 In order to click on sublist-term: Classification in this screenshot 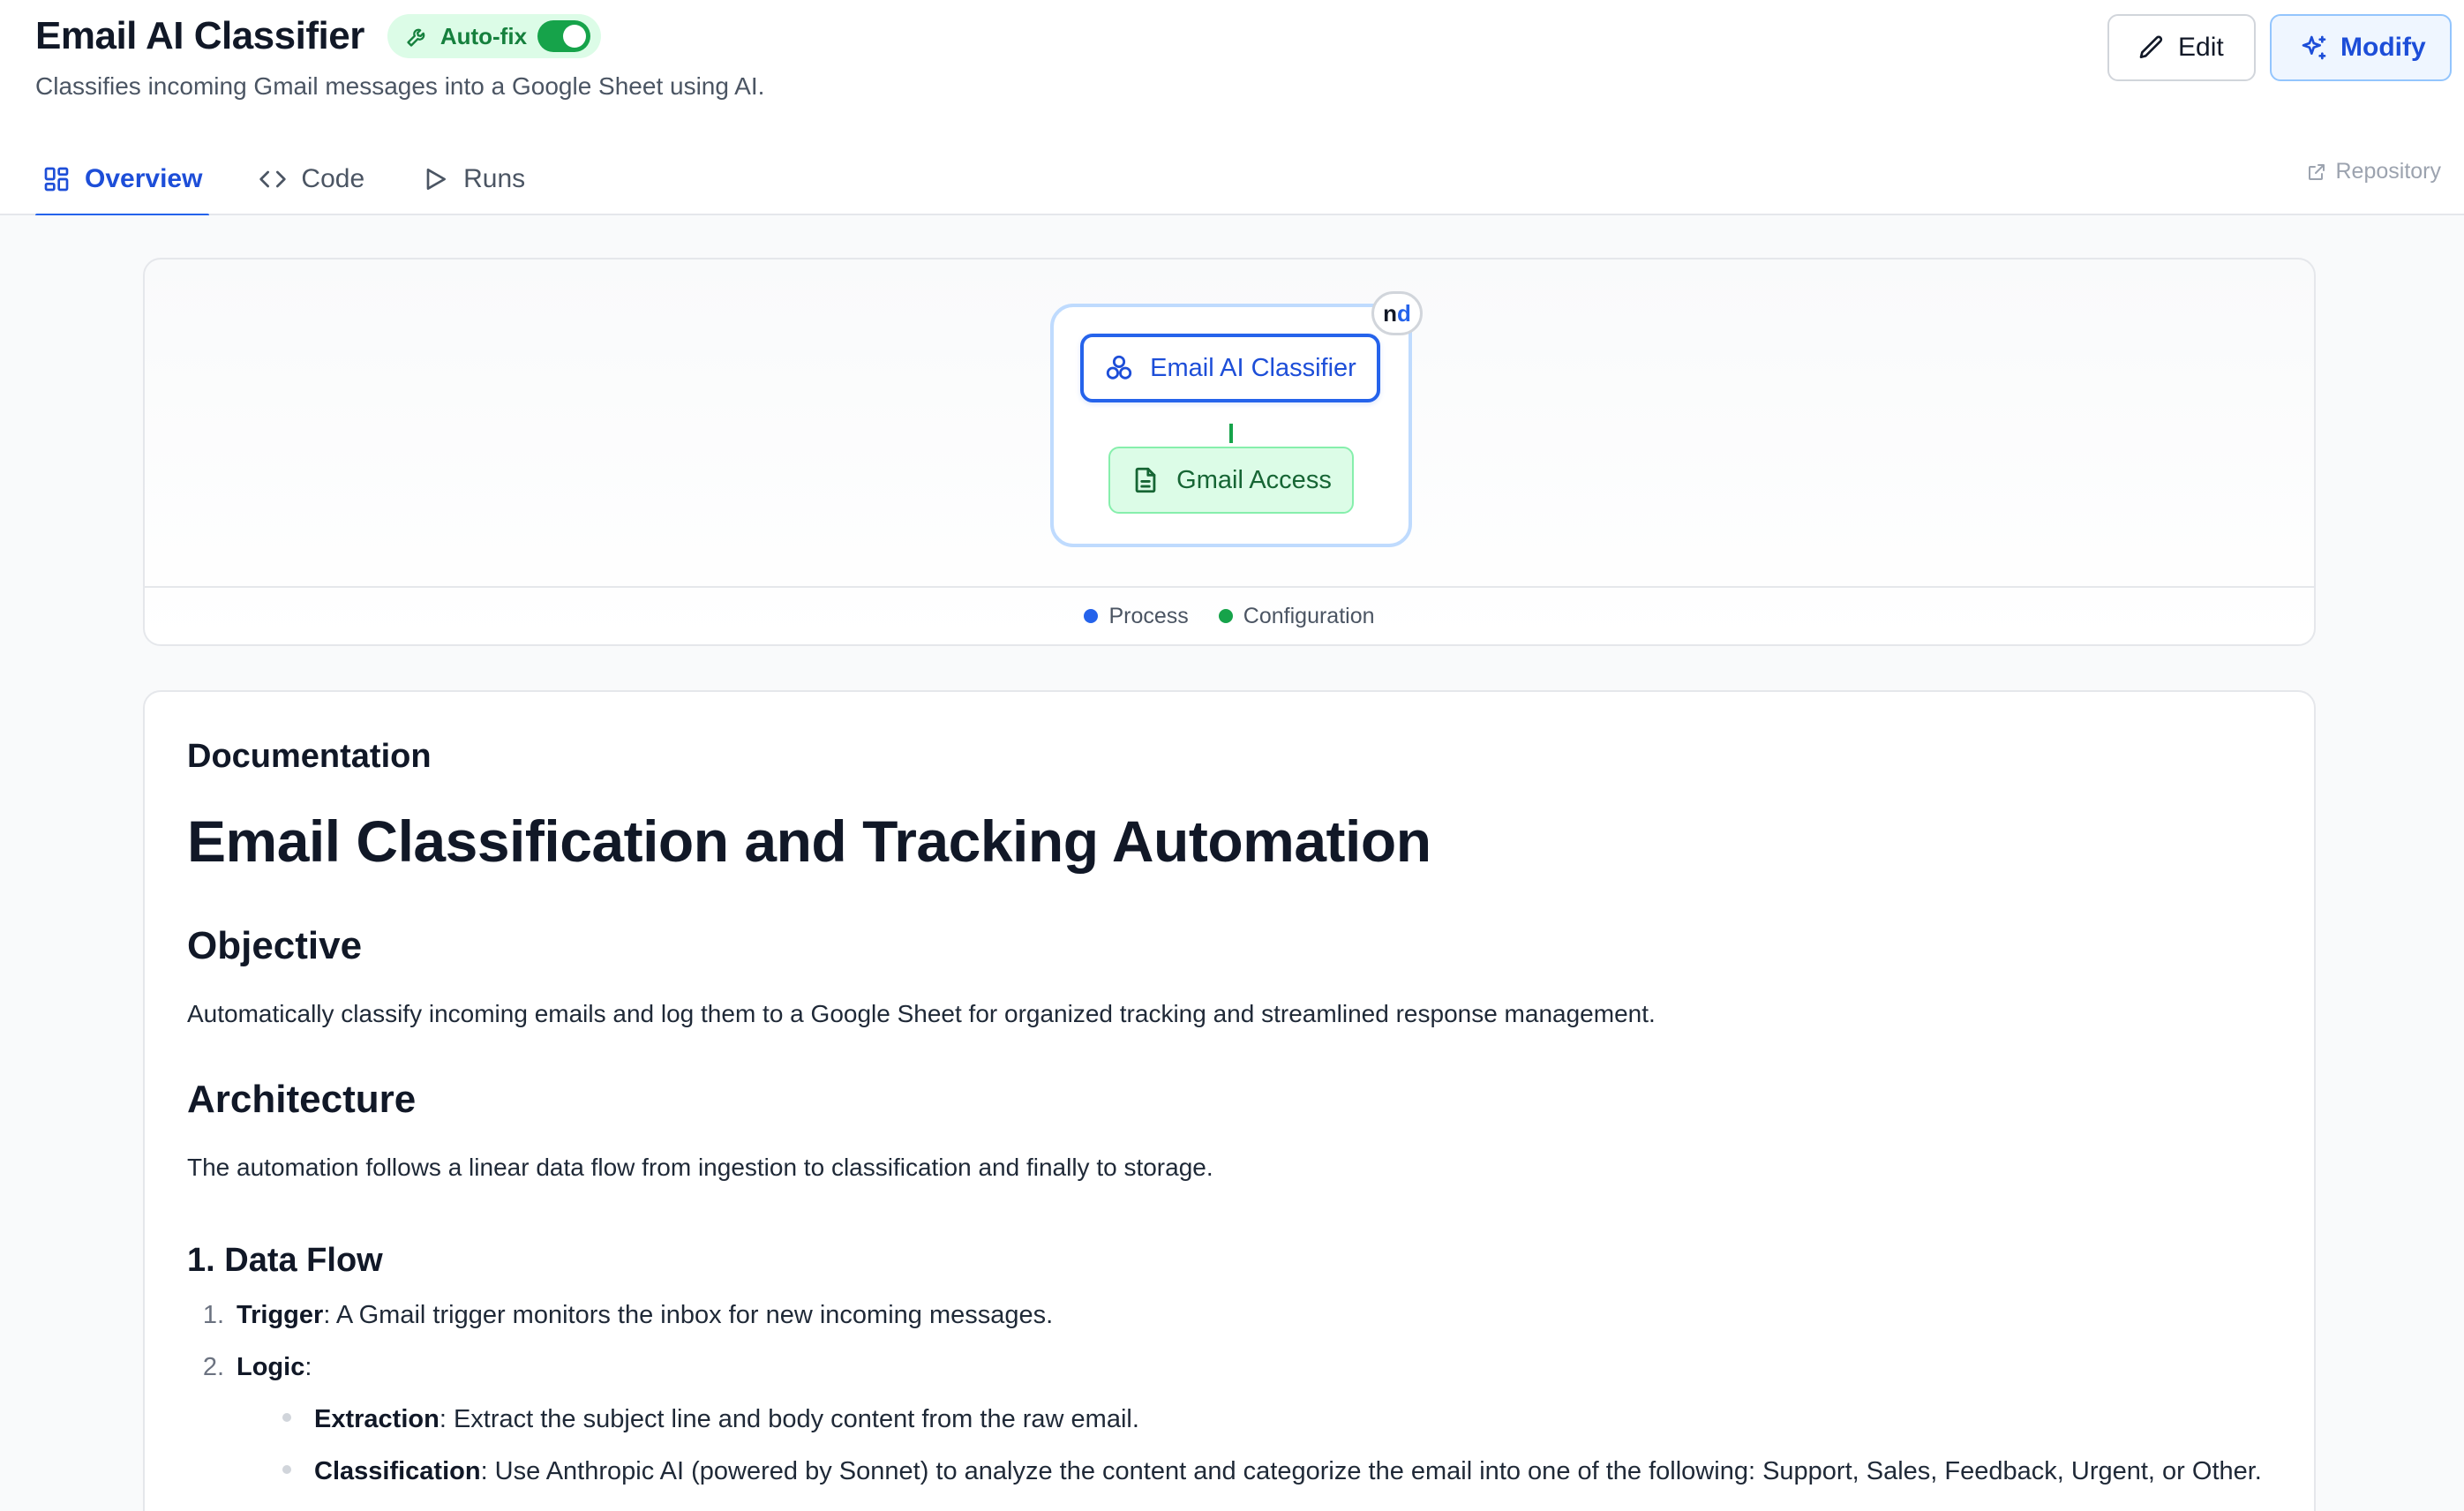, I will do `click(398, 1471)`.